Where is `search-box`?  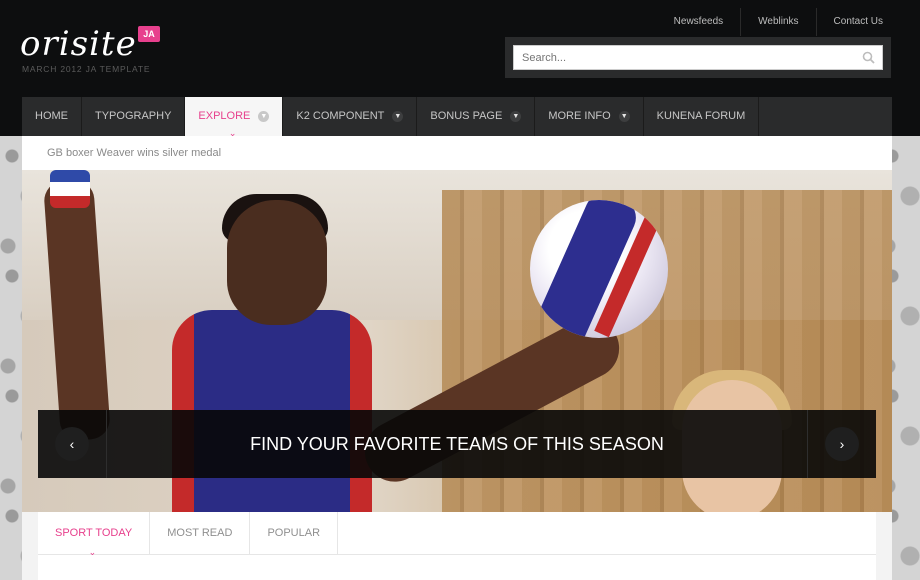
search-box is located at coordinates (698, 57).